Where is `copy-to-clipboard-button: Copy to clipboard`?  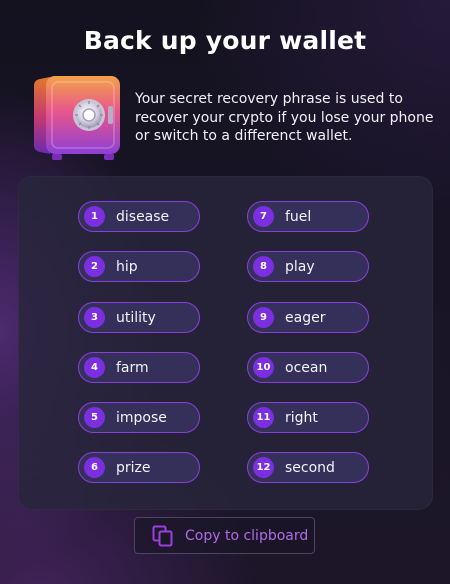 copy-to-clipboard-button: Copy to clipboard is located at coordinates (224, 535).